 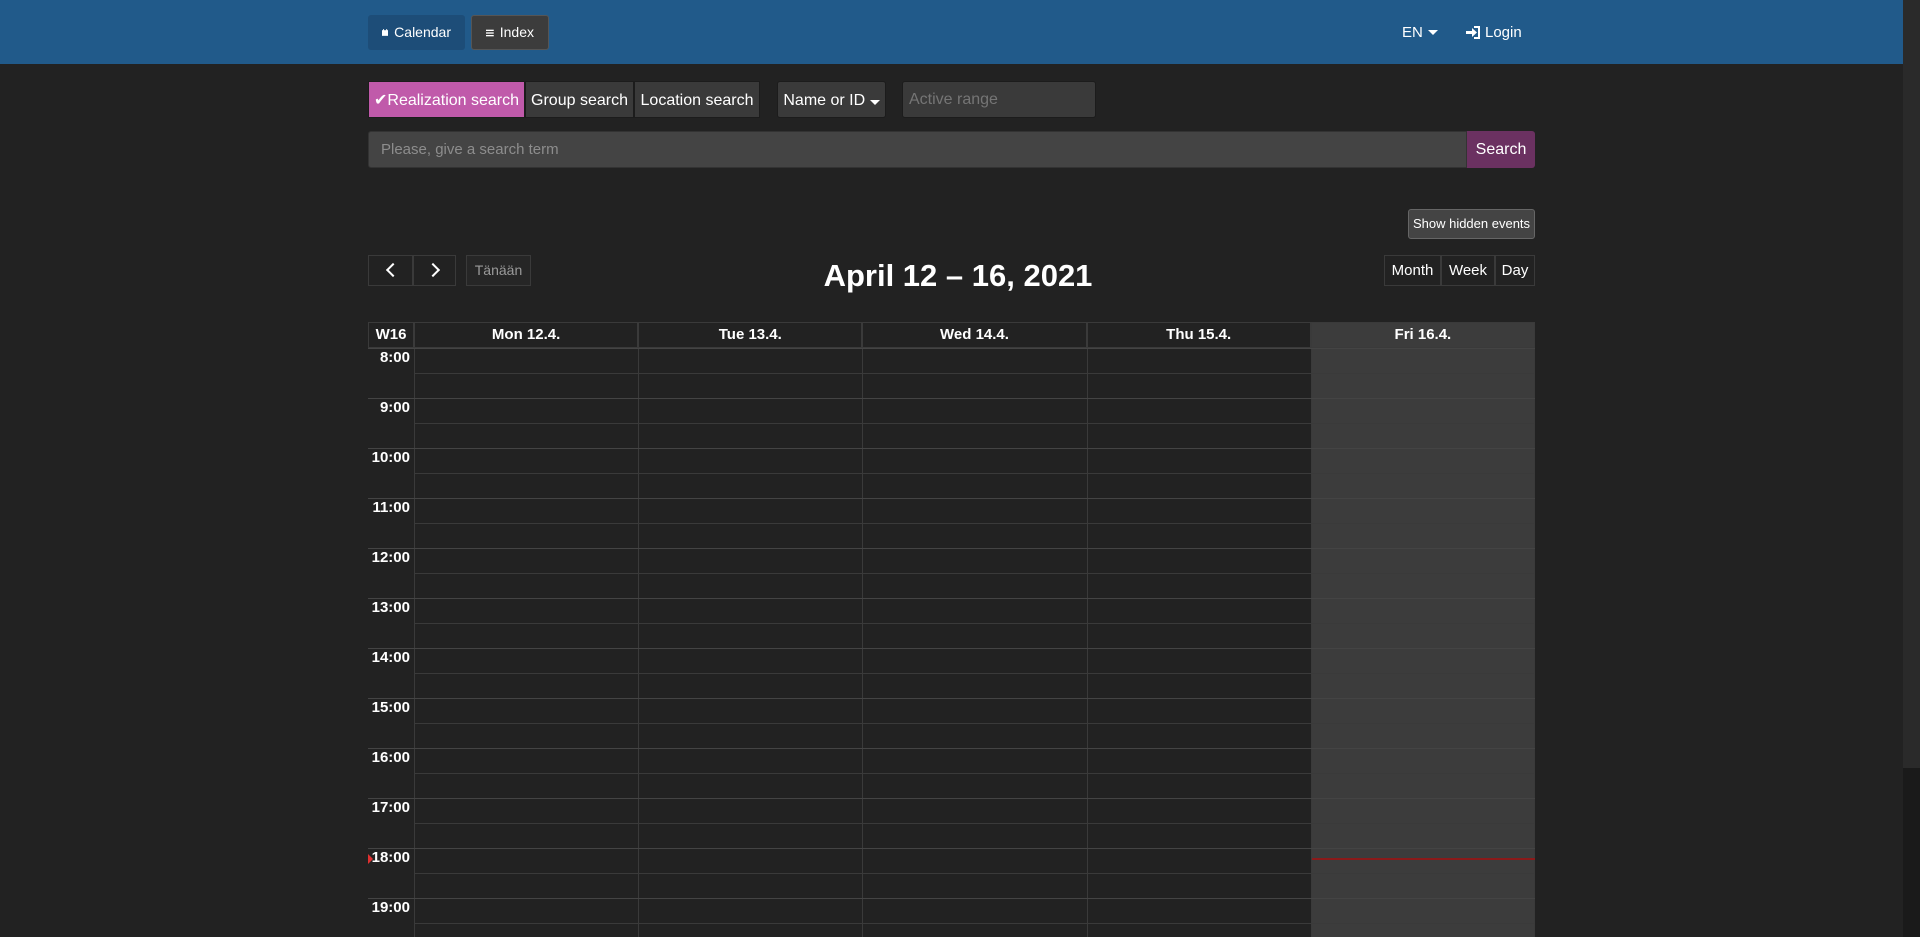 I want to click on location-search-label: Location search, so click(x=697, y=100).